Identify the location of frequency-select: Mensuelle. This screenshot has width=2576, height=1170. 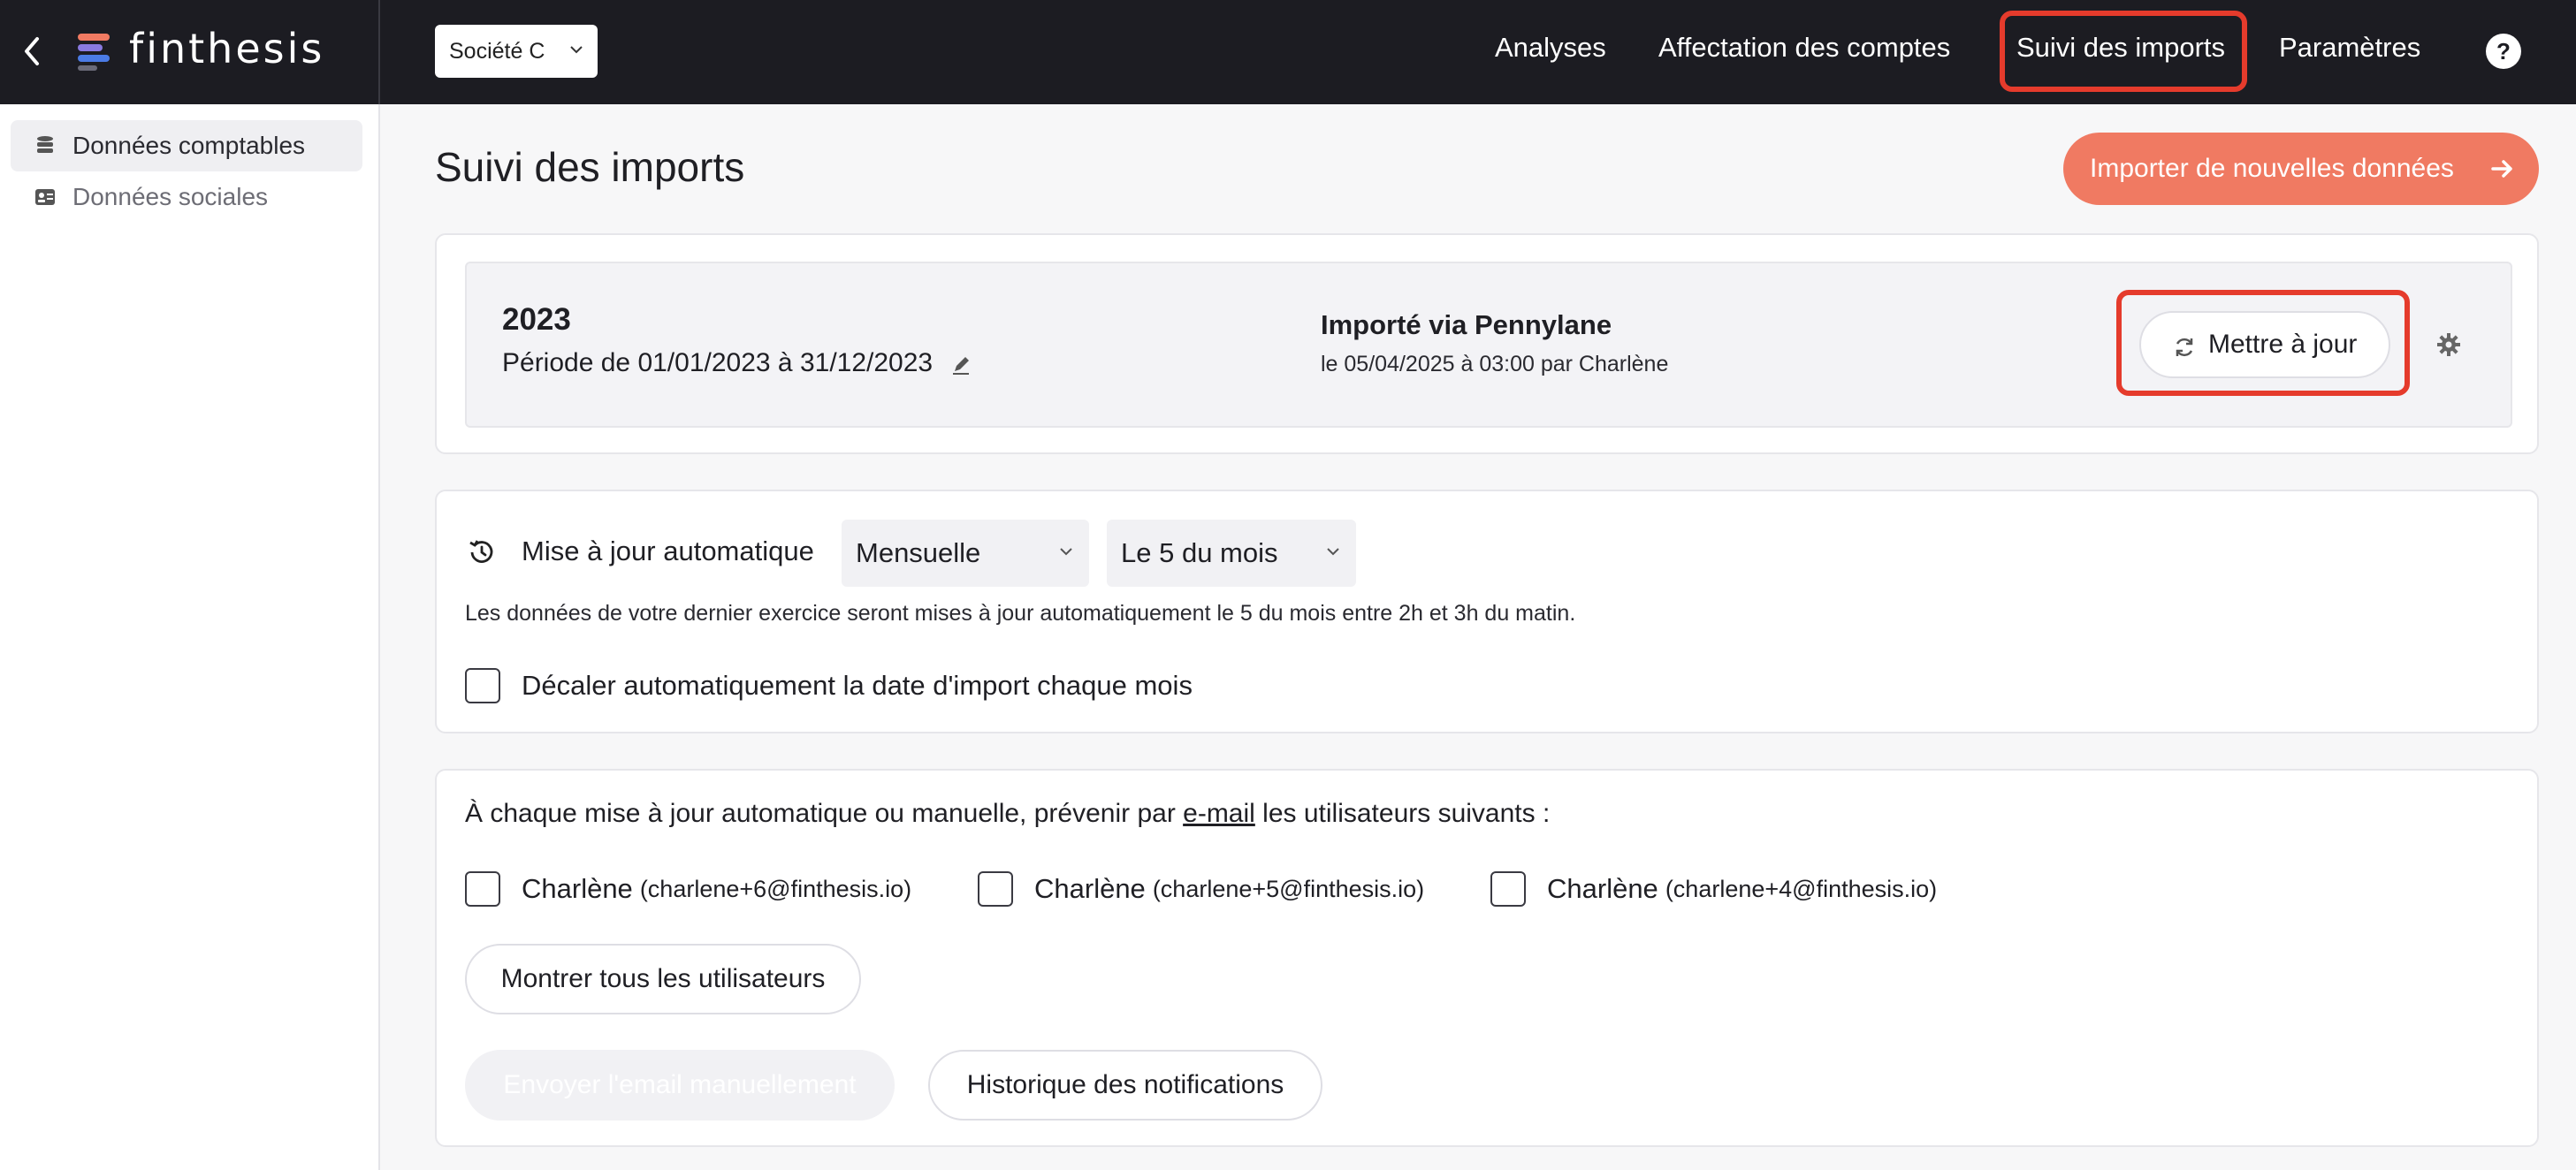
(965, 553).